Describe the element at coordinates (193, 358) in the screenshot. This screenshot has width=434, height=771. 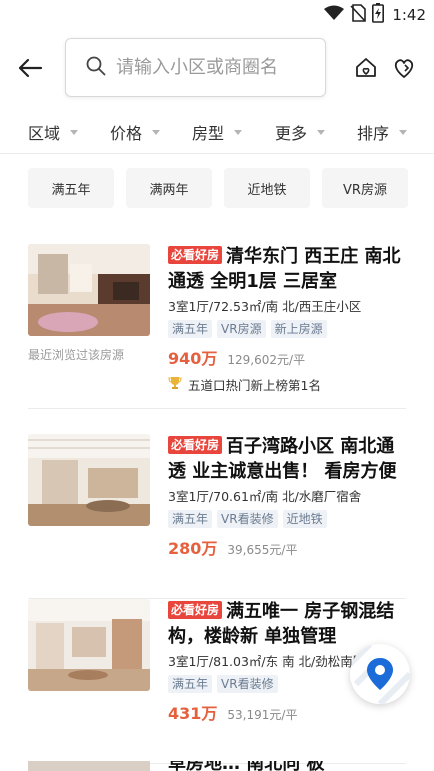
I see `total-price: 940万` at that location.